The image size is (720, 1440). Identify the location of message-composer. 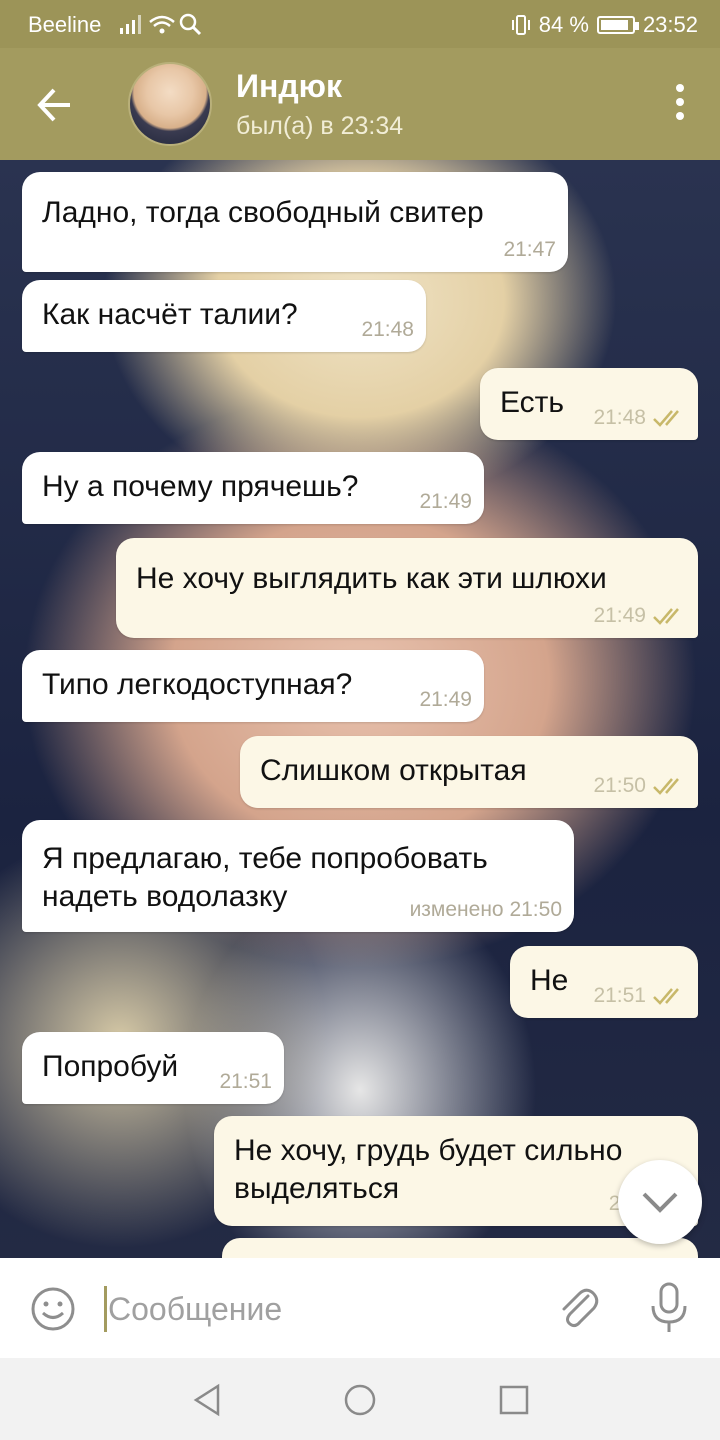
(360, 1308).